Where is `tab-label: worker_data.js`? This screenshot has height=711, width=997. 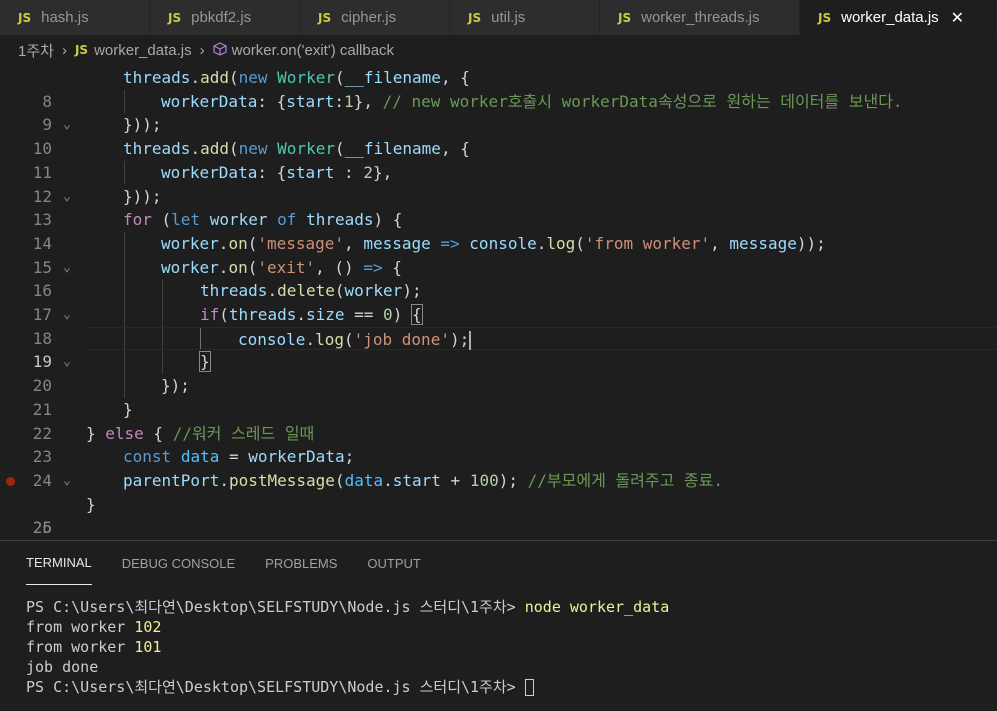
tab-label: worker_data.js is located at coordinates (890, 17).